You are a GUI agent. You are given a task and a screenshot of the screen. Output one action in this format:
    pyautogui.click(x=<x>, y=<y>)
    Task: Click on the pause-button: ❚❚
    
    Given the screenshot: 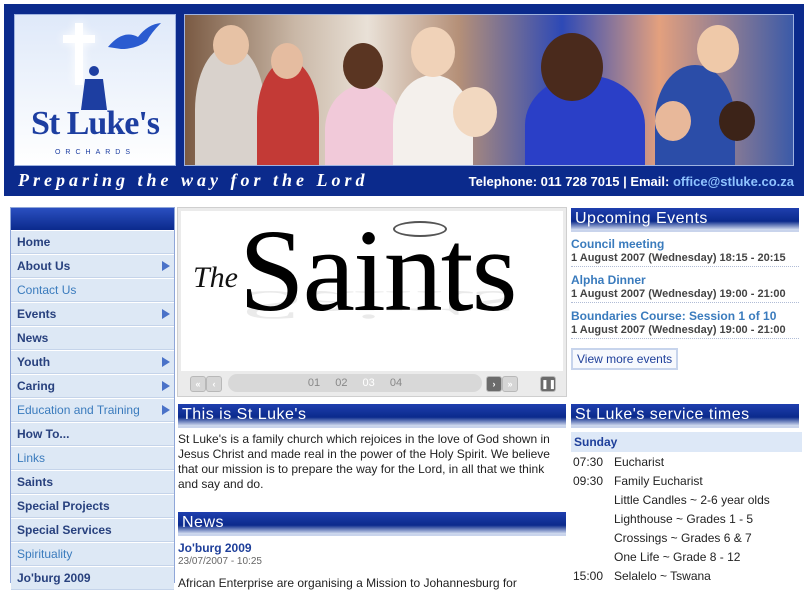 What is the action you would take?
    pyautogui.click(x=548, y=384)
    